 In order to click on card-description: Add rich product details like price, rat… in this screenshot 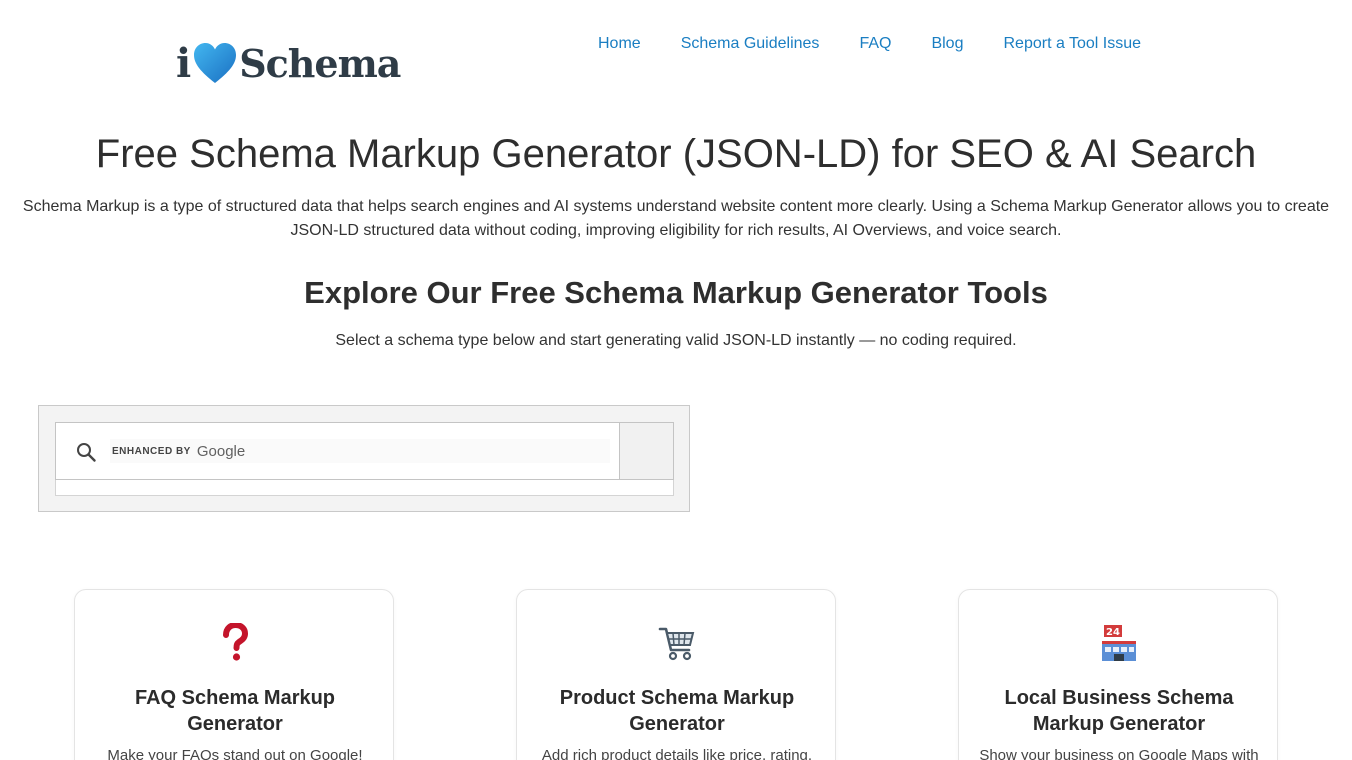, I will do `click(677, 753)`.